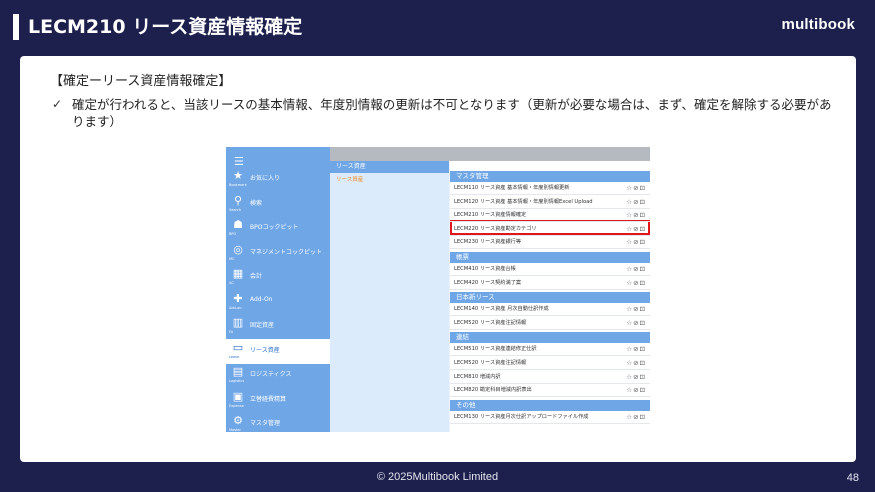 The height and width of the screenshot is (492, 875). I want to click on sidebar-item-label: マネジメントコックピット, so click(286, 252).